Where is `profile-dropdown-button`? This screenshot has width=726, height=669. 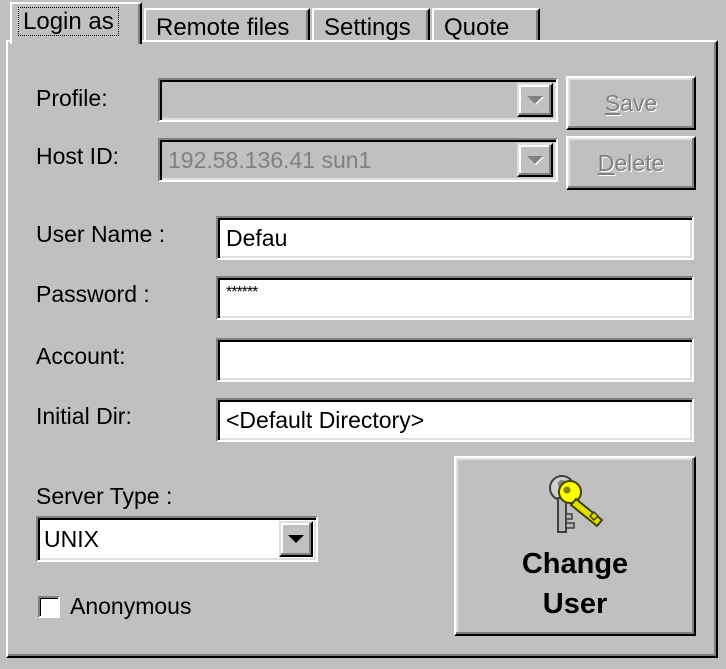
profile-dropdown-button is located at coordinates (535, 100).